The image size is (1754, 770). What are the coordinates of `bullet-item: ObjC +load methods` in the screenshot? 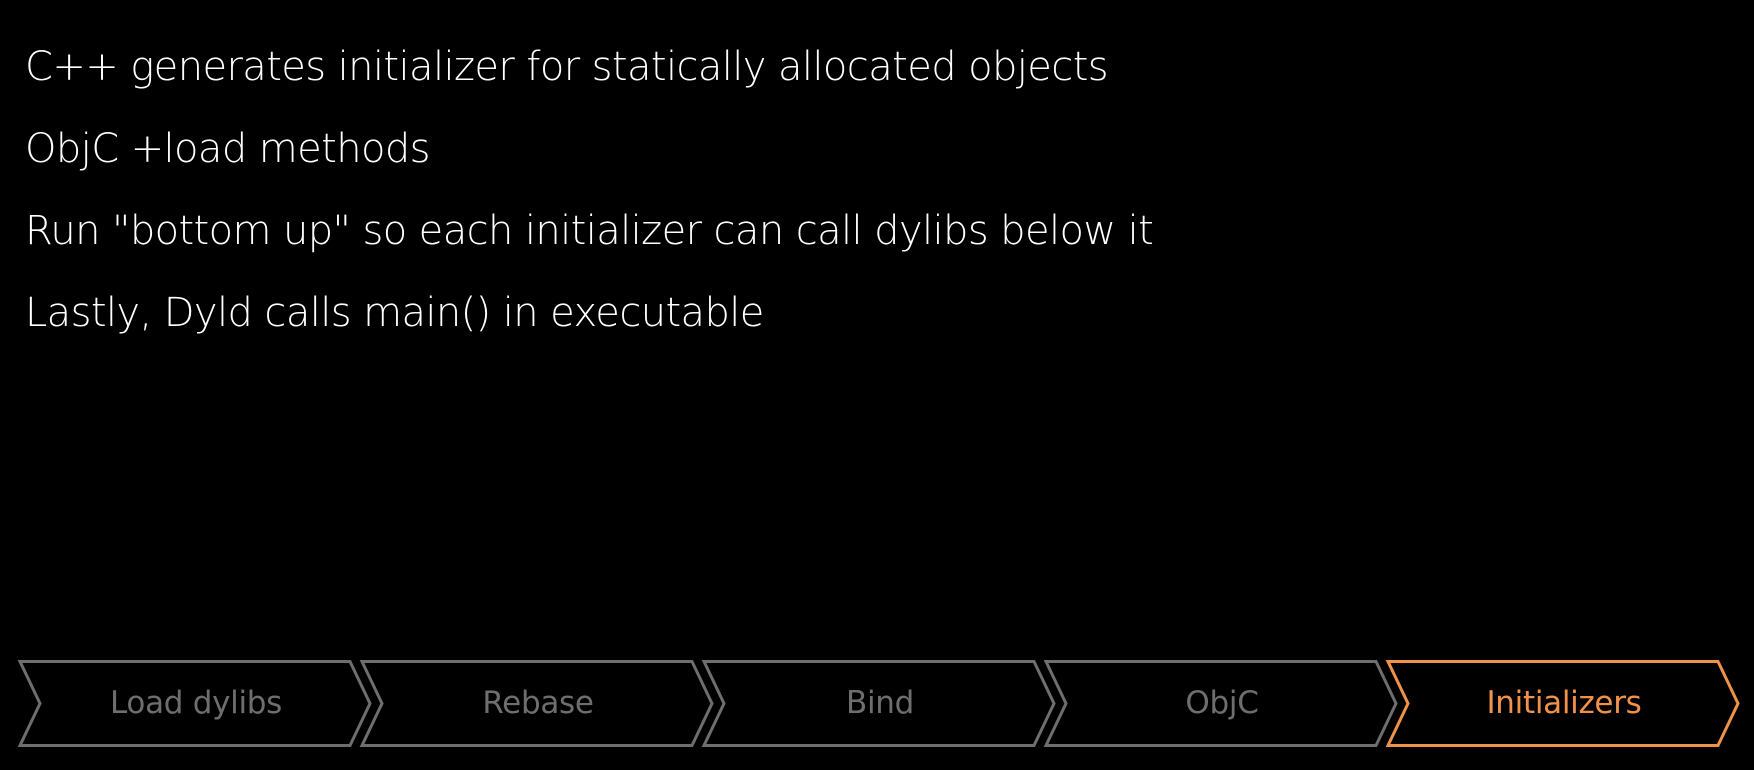 It's located at (227, 149).